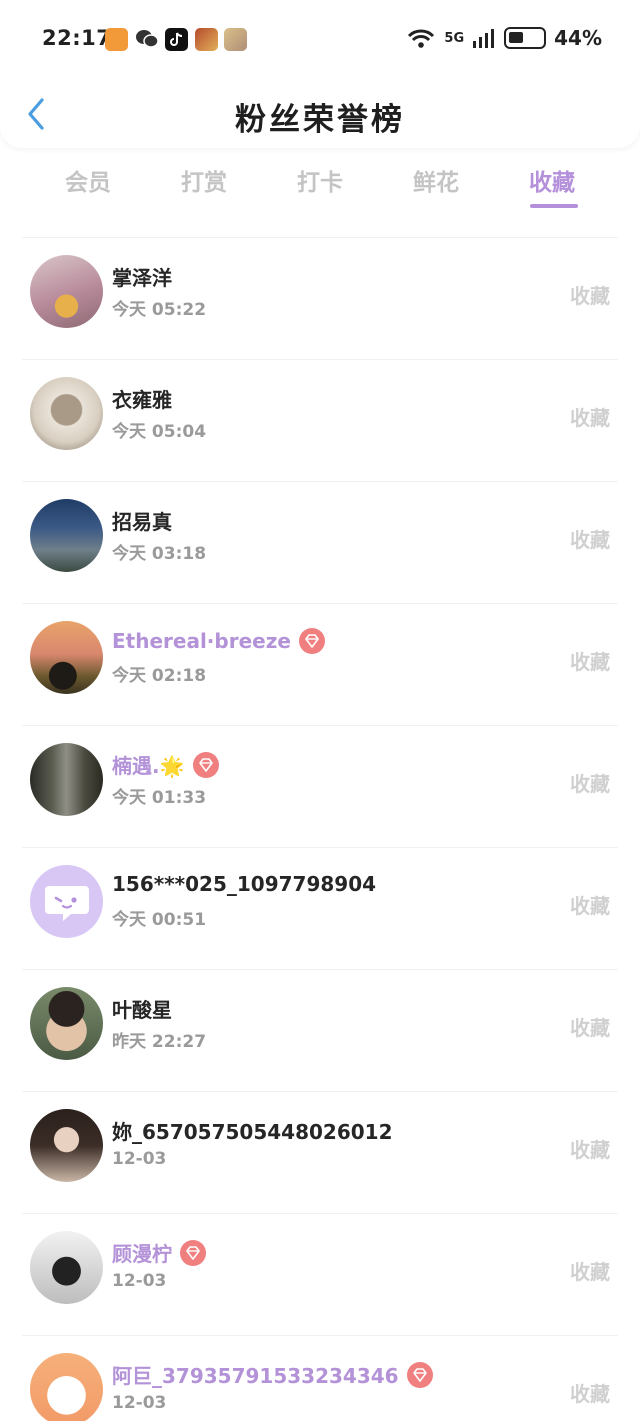 The height and width of the screenshot is (1421, 640). Describe the element at coordinates (244, 884) in the screenshot. I see `user-name: 156***025_1097798904` at that location.